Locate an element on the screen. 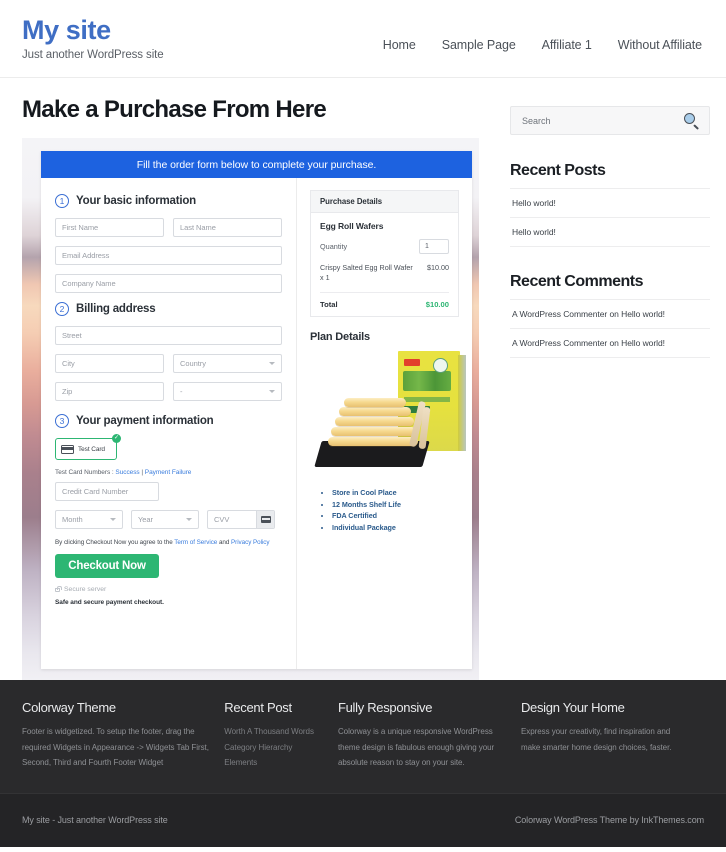 The image size is (726, 852). step-1-heading: 1 Your basic information is located at coordinates (168, 201).